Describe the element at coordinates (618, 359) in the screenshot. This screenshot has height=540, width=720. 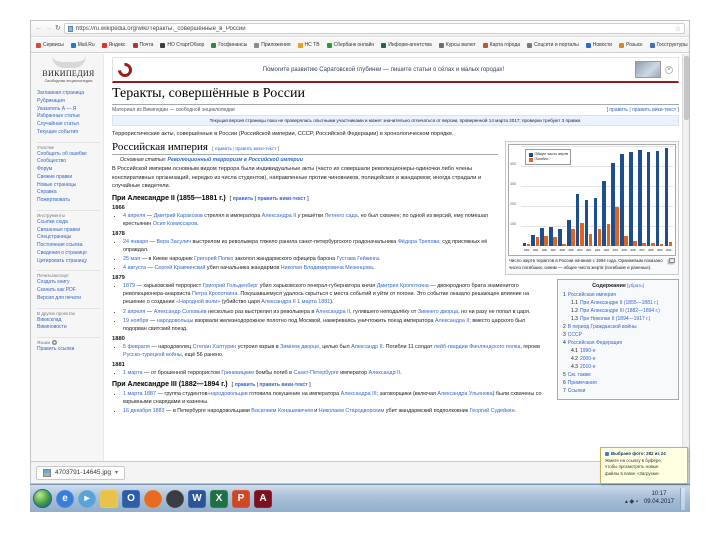
I see `toc-entry: 4.2 2000-е` at that location.